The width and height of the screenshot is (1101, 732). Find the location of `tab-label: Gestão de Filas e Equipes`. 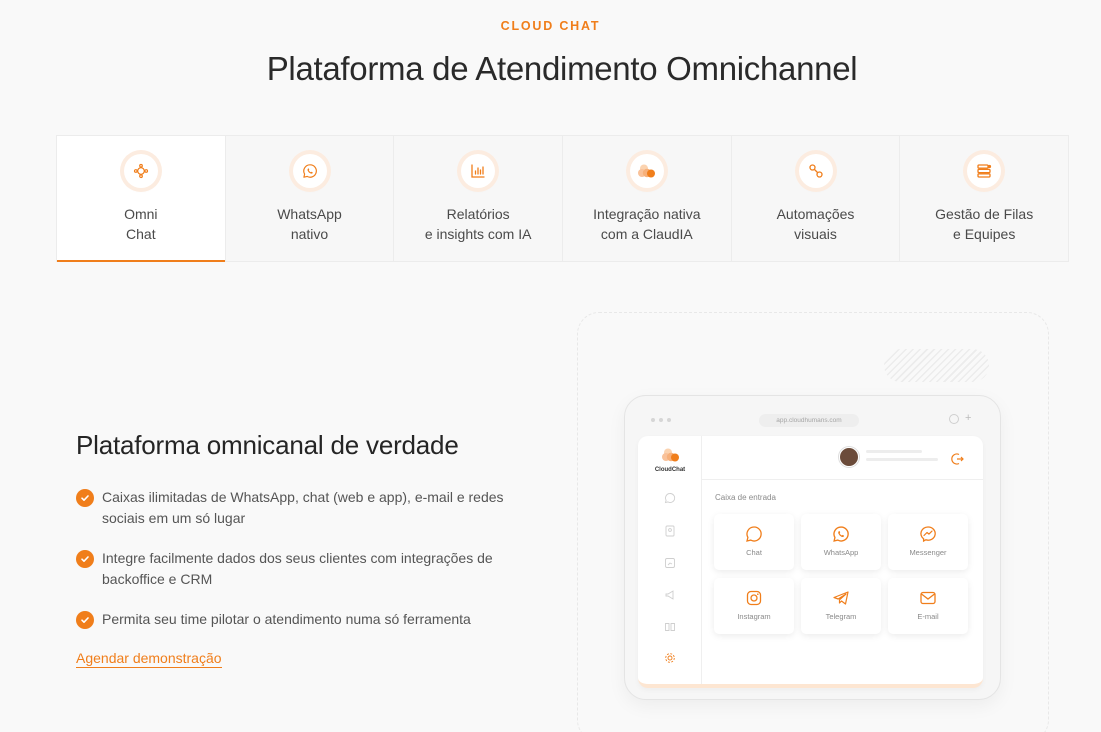

tab-label: Gestão de Filas e Equipes is located at coordinates (984, 224).